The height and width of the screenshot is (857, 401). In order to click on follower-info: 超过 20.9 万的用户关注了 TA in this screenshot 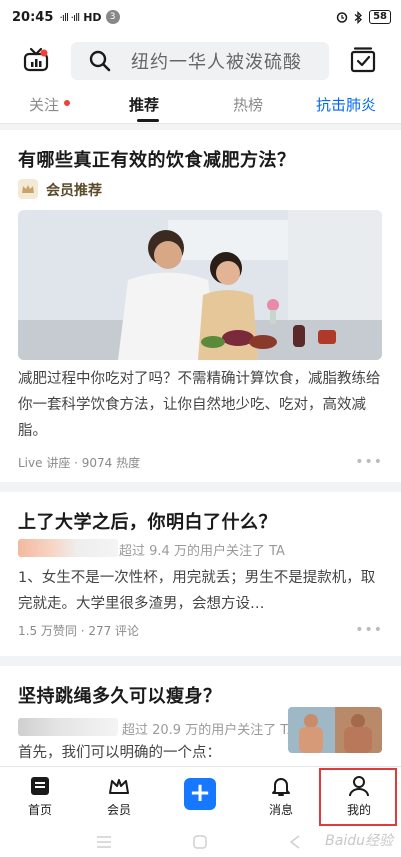, I will do `click(209, 730)`.